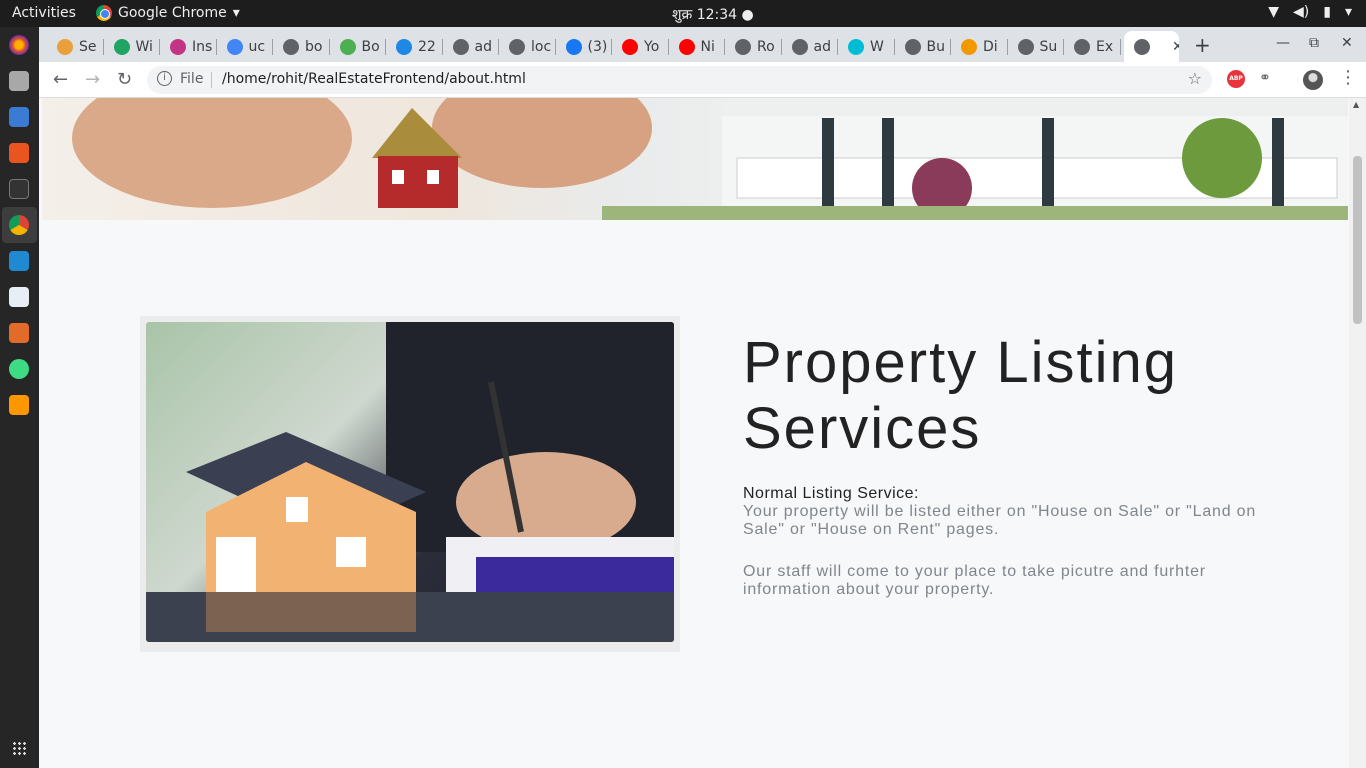 This screenshot has height=768, width=1366. What do you see at coordinates (164, 78) in the screenshot?
I see `info-icon: i` at bounding box center [164, 78].